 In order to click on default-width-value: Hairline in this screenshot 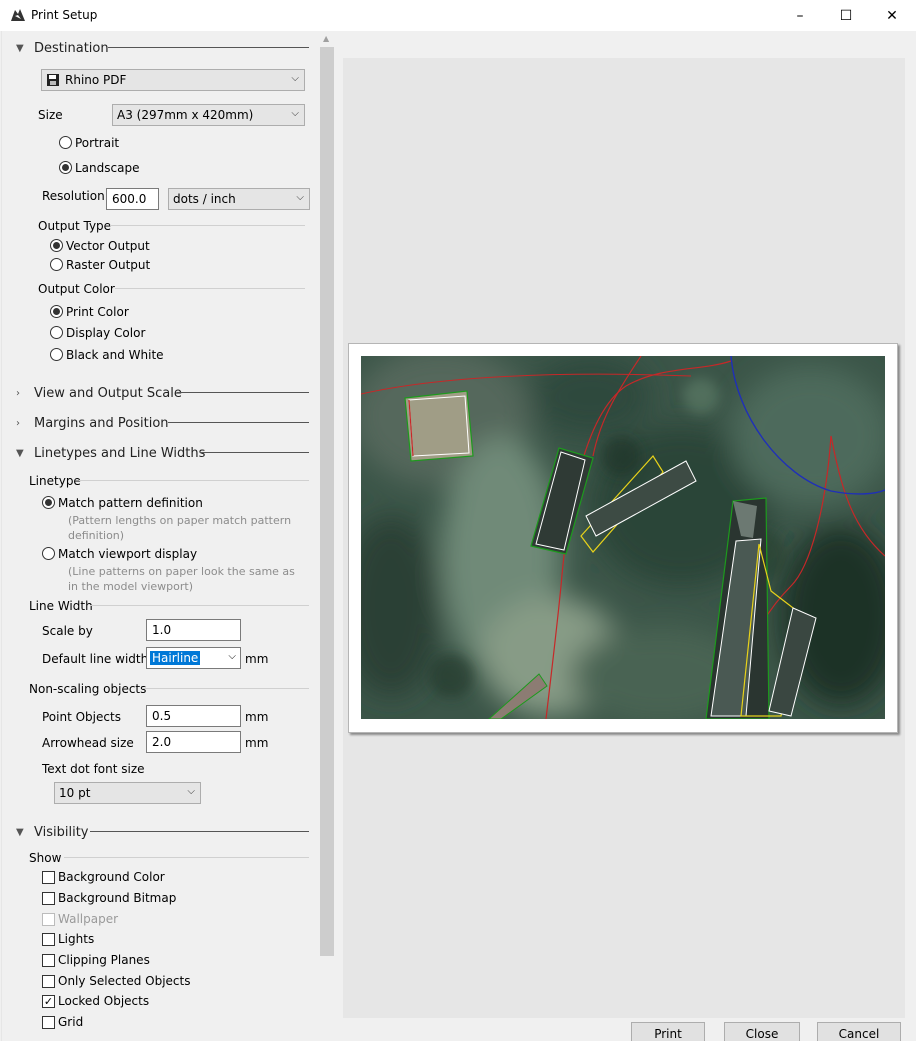, I will do `click(175, 658)`.